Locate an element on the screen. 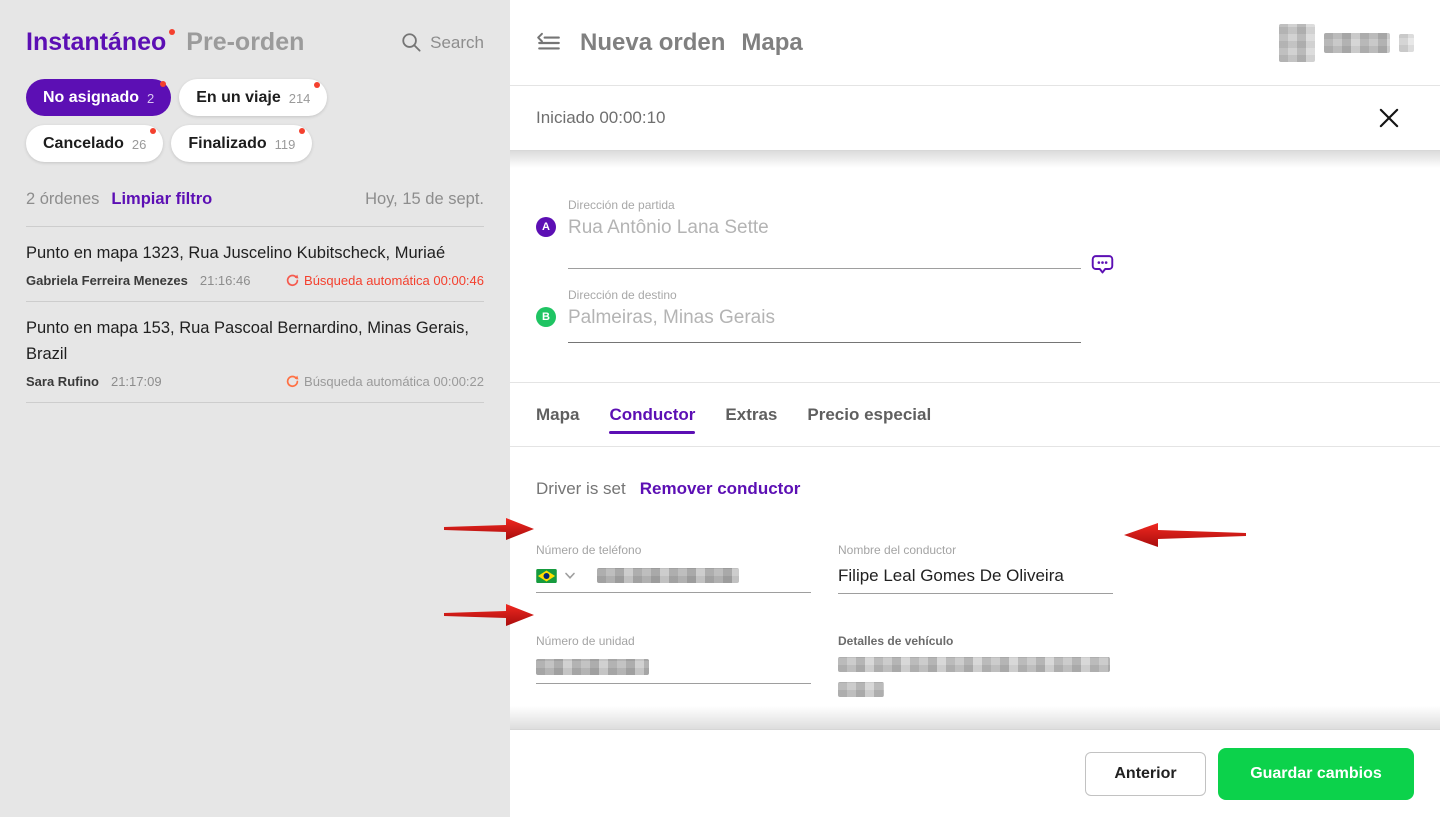  filter-chip-cancelado: Cancelado 26 is located at coordinates (95, 143).